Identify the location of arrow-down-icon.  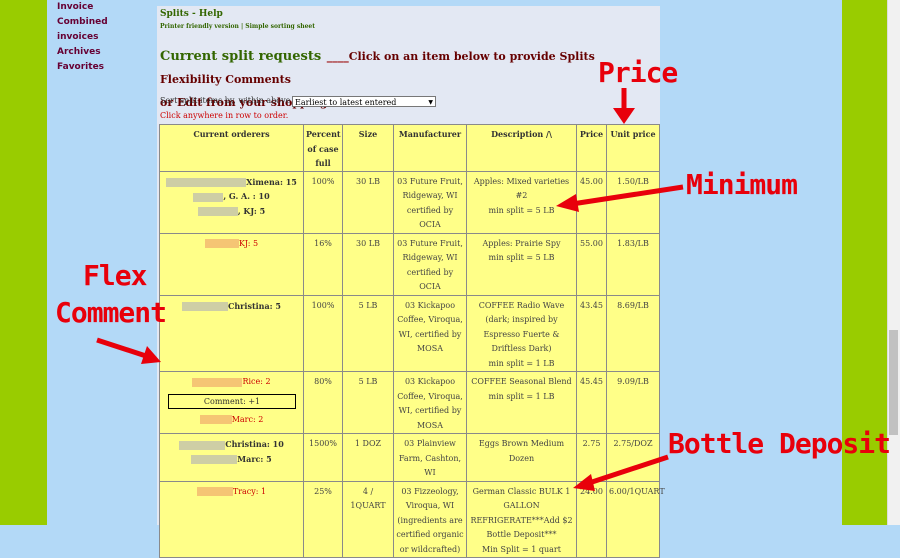
(624, 106).